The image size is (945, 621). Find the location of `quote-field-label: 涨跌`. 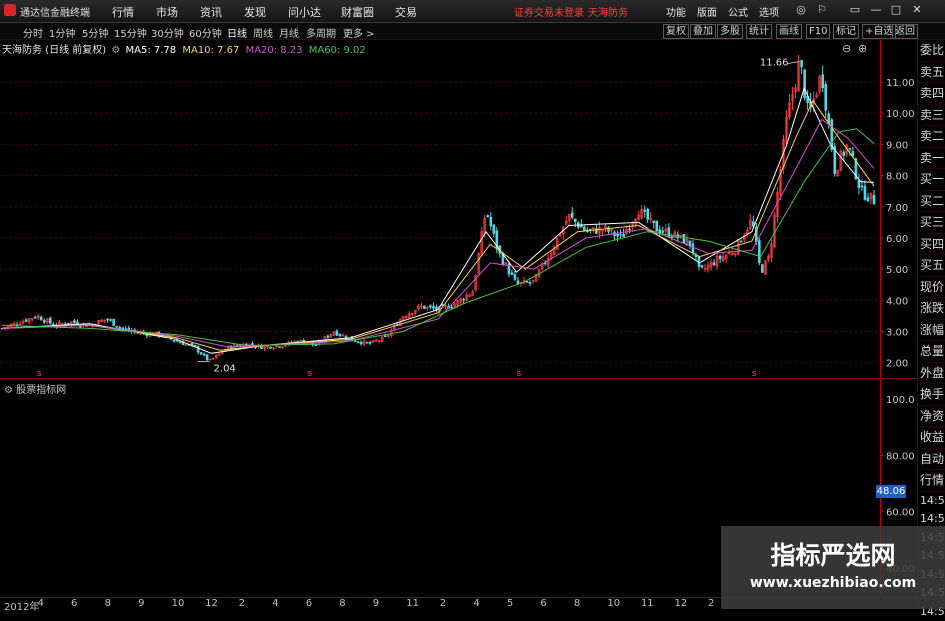

quote-field-label: 涨跌 is located at coordinates (931, 309).